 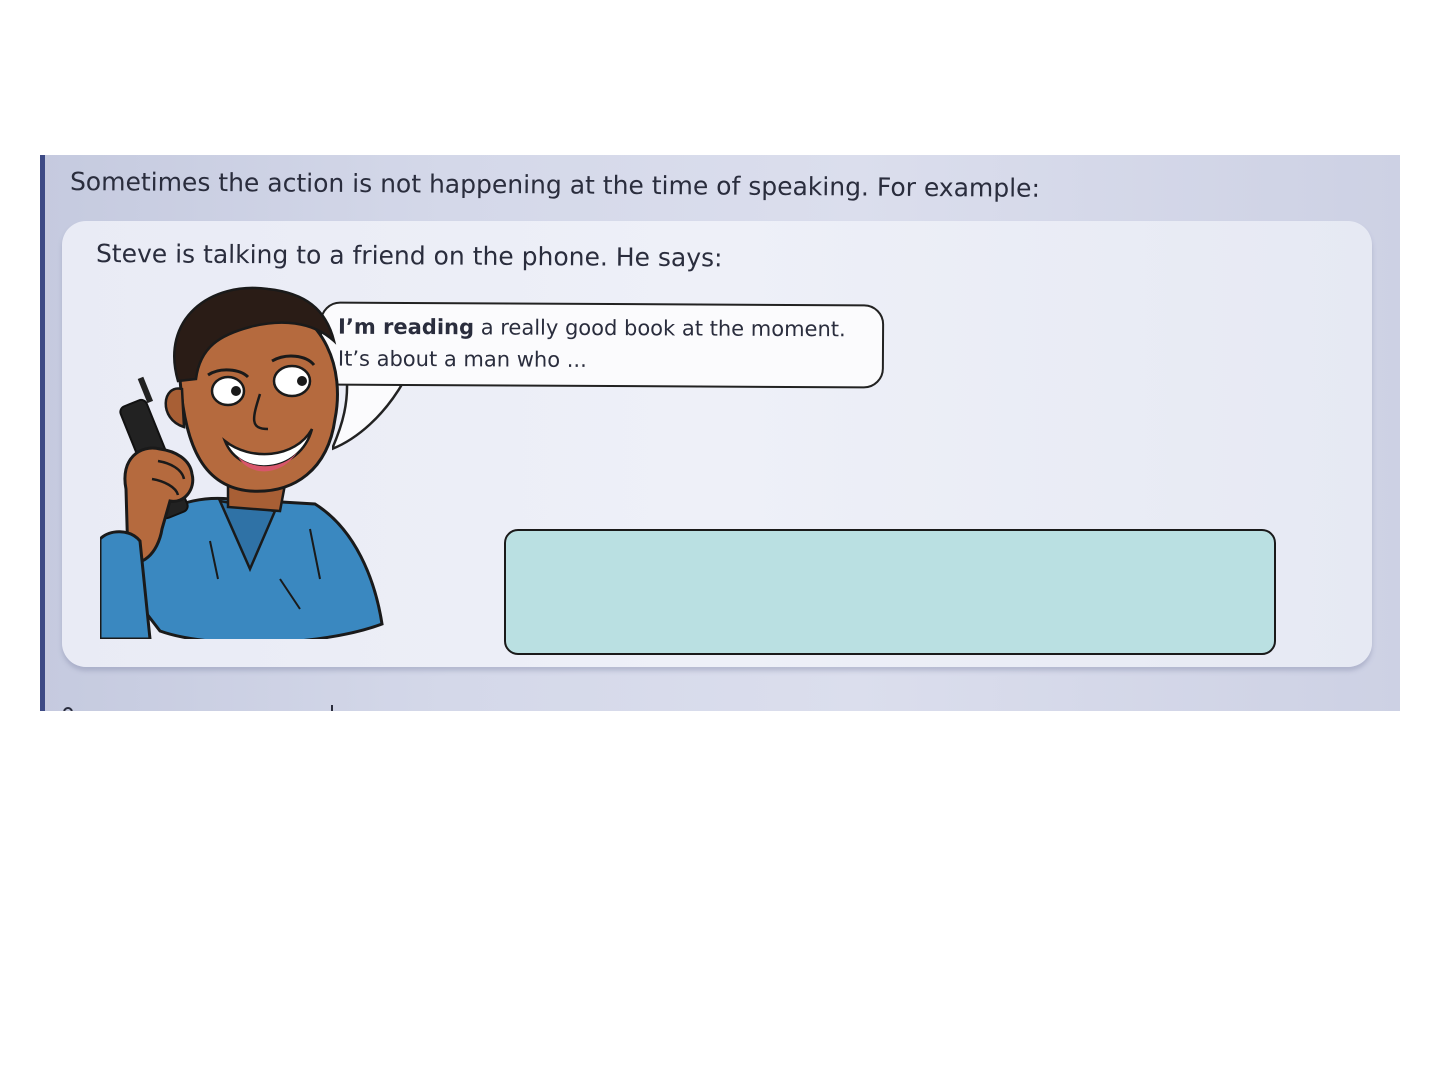 I want to click on speech-line-1-rest: a really good book at the moment., so click(x=659, y=328).